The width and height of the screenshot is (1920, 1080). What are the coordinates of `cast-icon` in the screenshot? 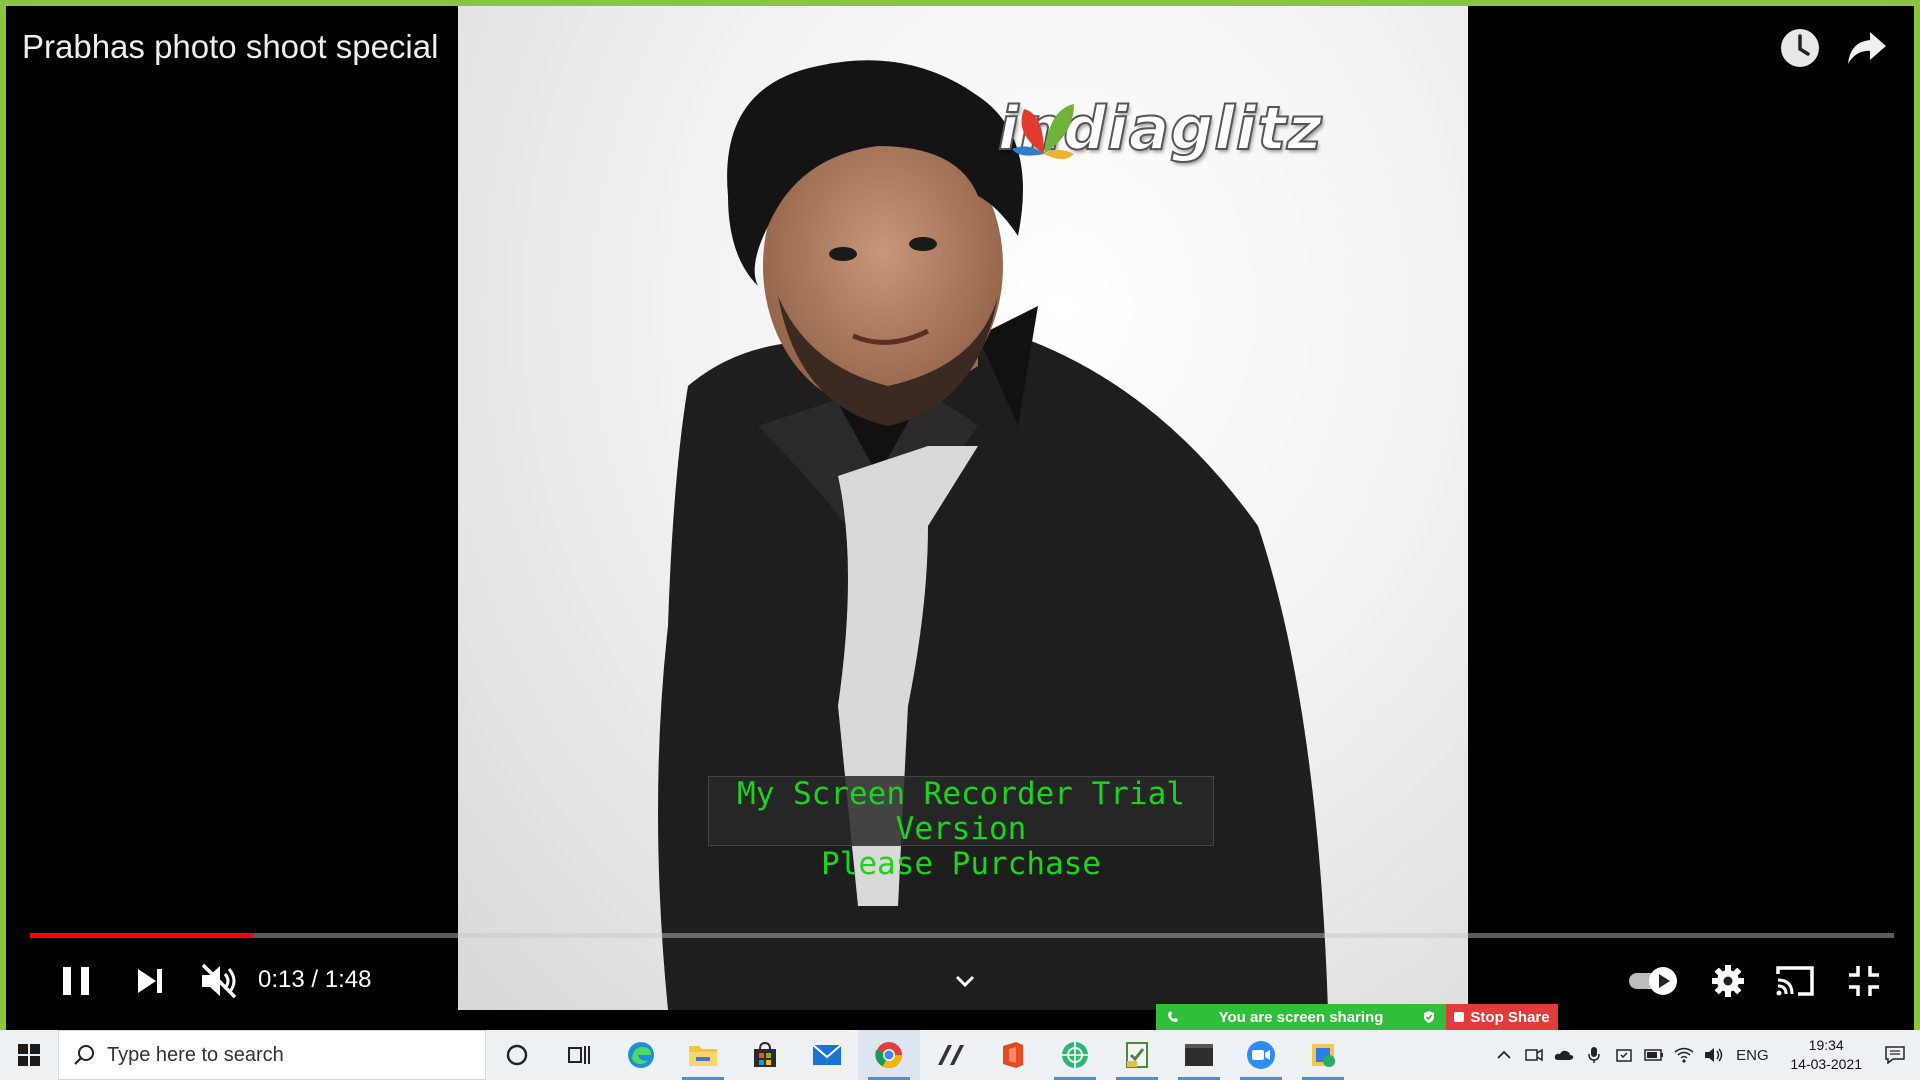 It's located at (1795, 981).